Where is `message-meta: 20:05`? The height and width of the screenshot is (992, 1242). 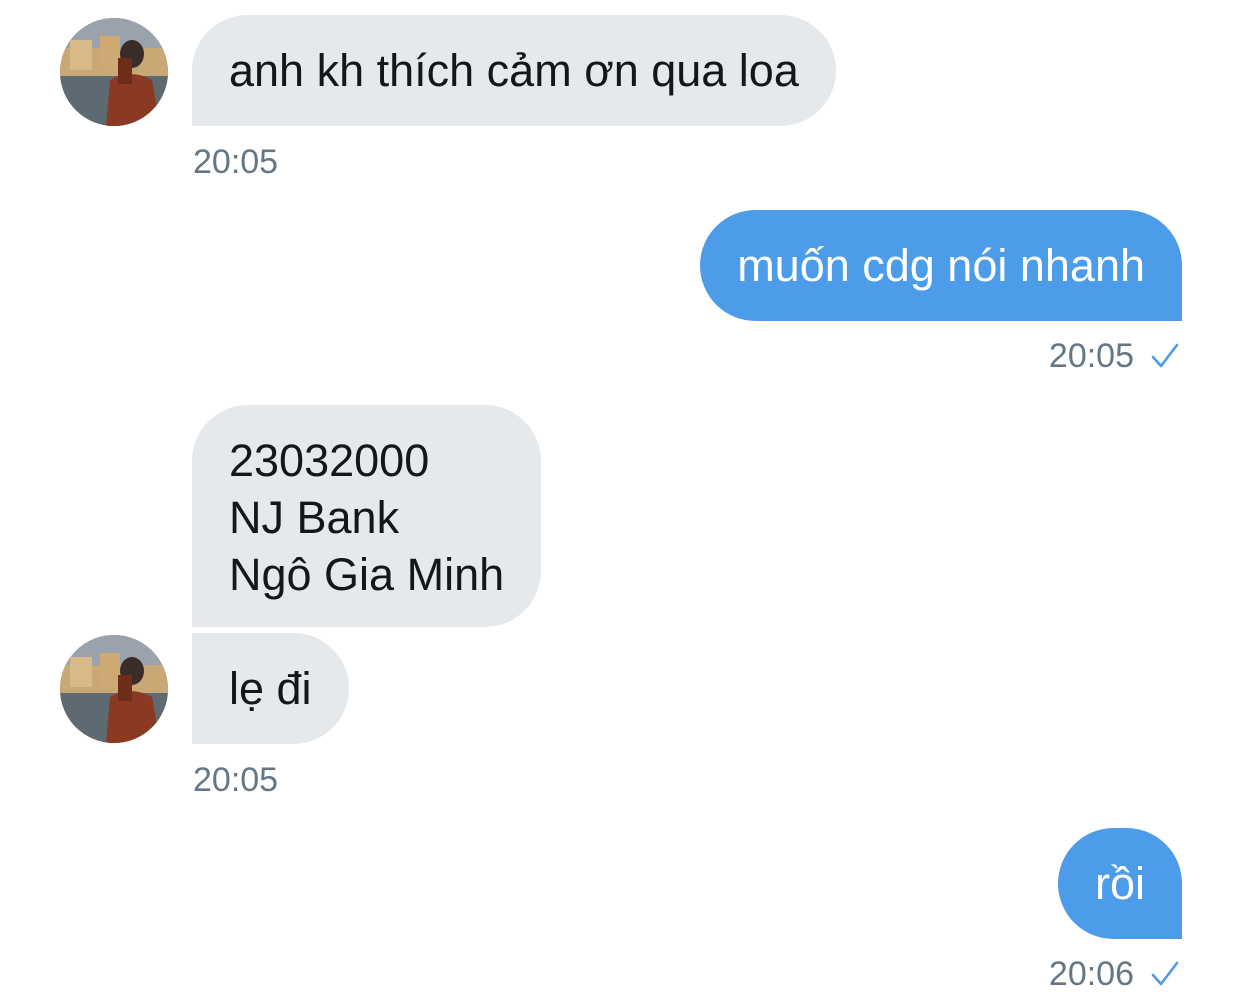
message-meta: 20:05 is located at coordinates (1114, 356).